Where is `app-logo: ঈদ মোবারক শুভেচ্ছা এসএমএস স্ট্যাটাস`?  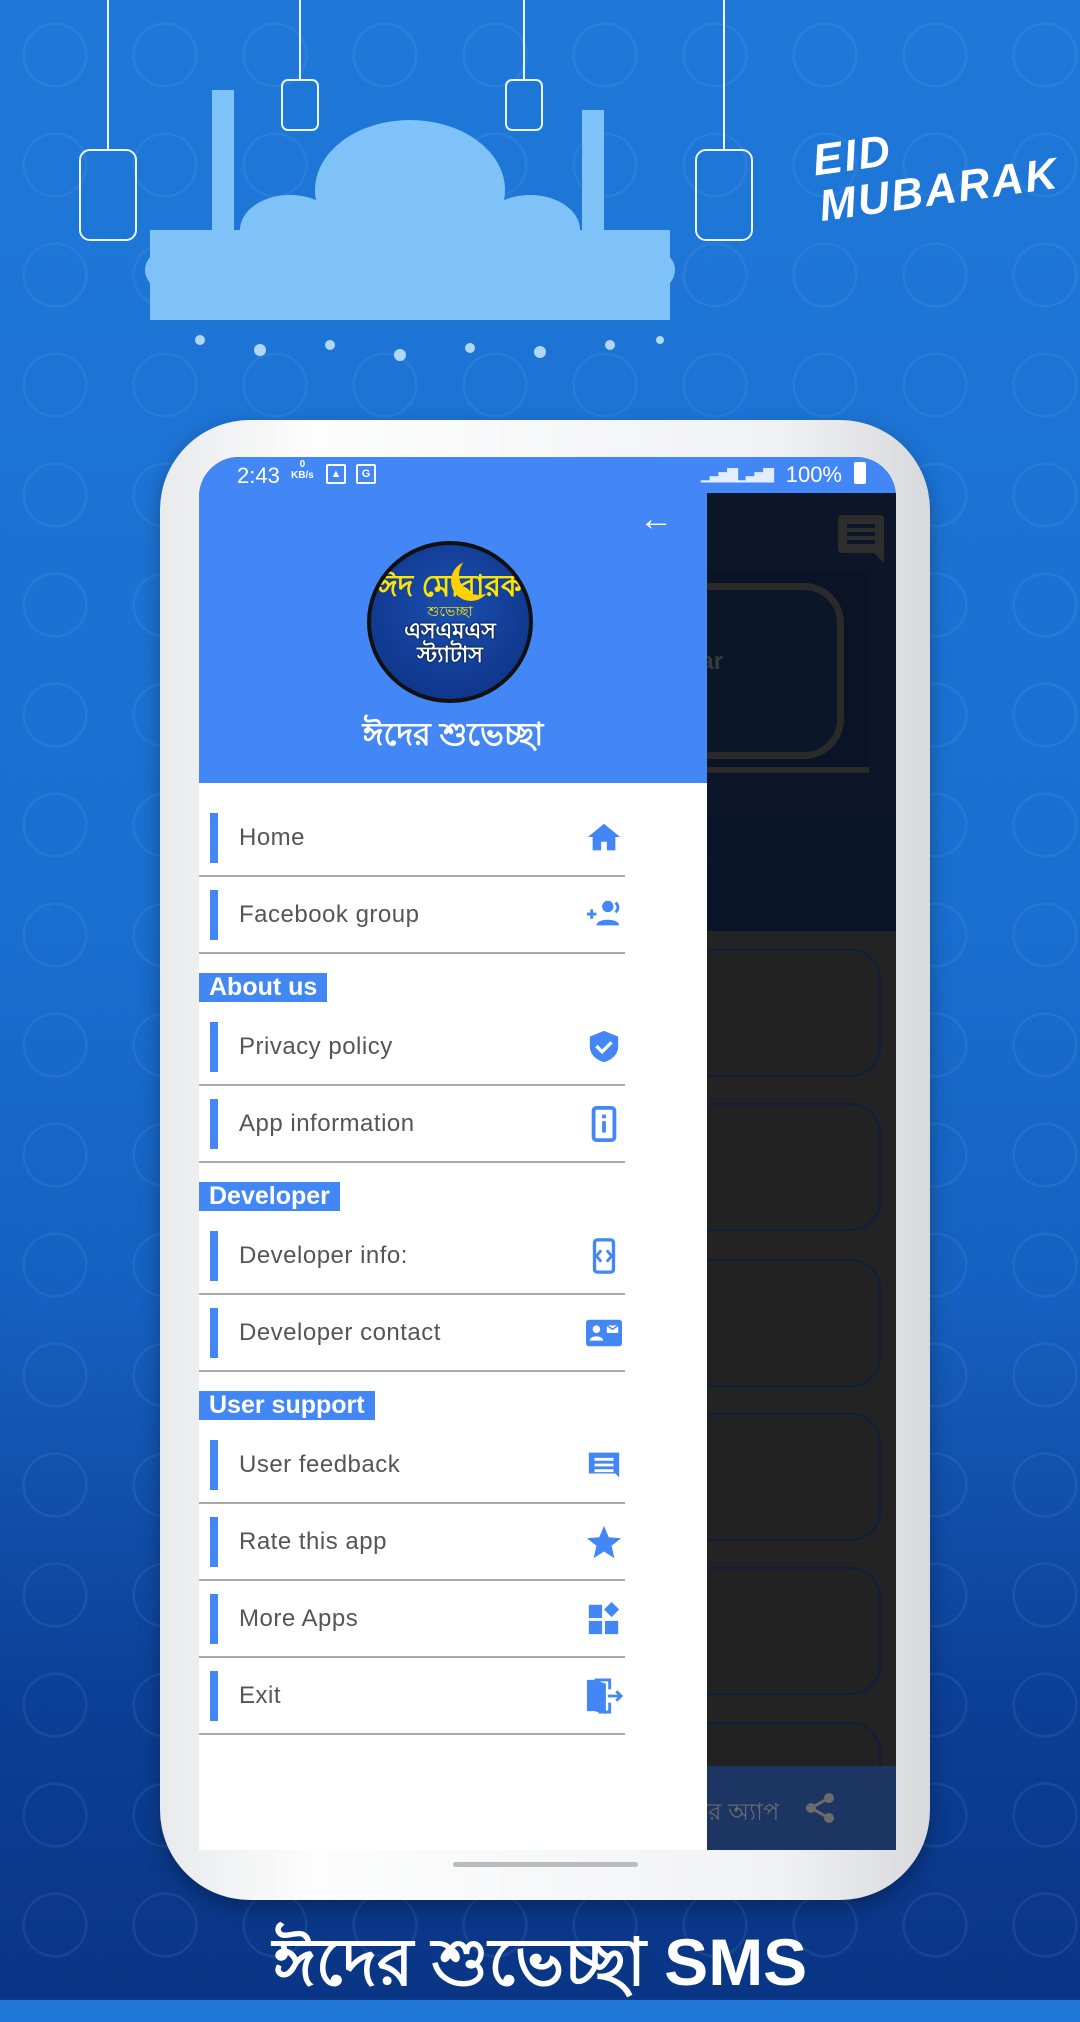 app-logo: ঈদ মোবারক শুভেচ্ছা এসএমএস স্ট্যাটাস is located at coordinates (450, 622).